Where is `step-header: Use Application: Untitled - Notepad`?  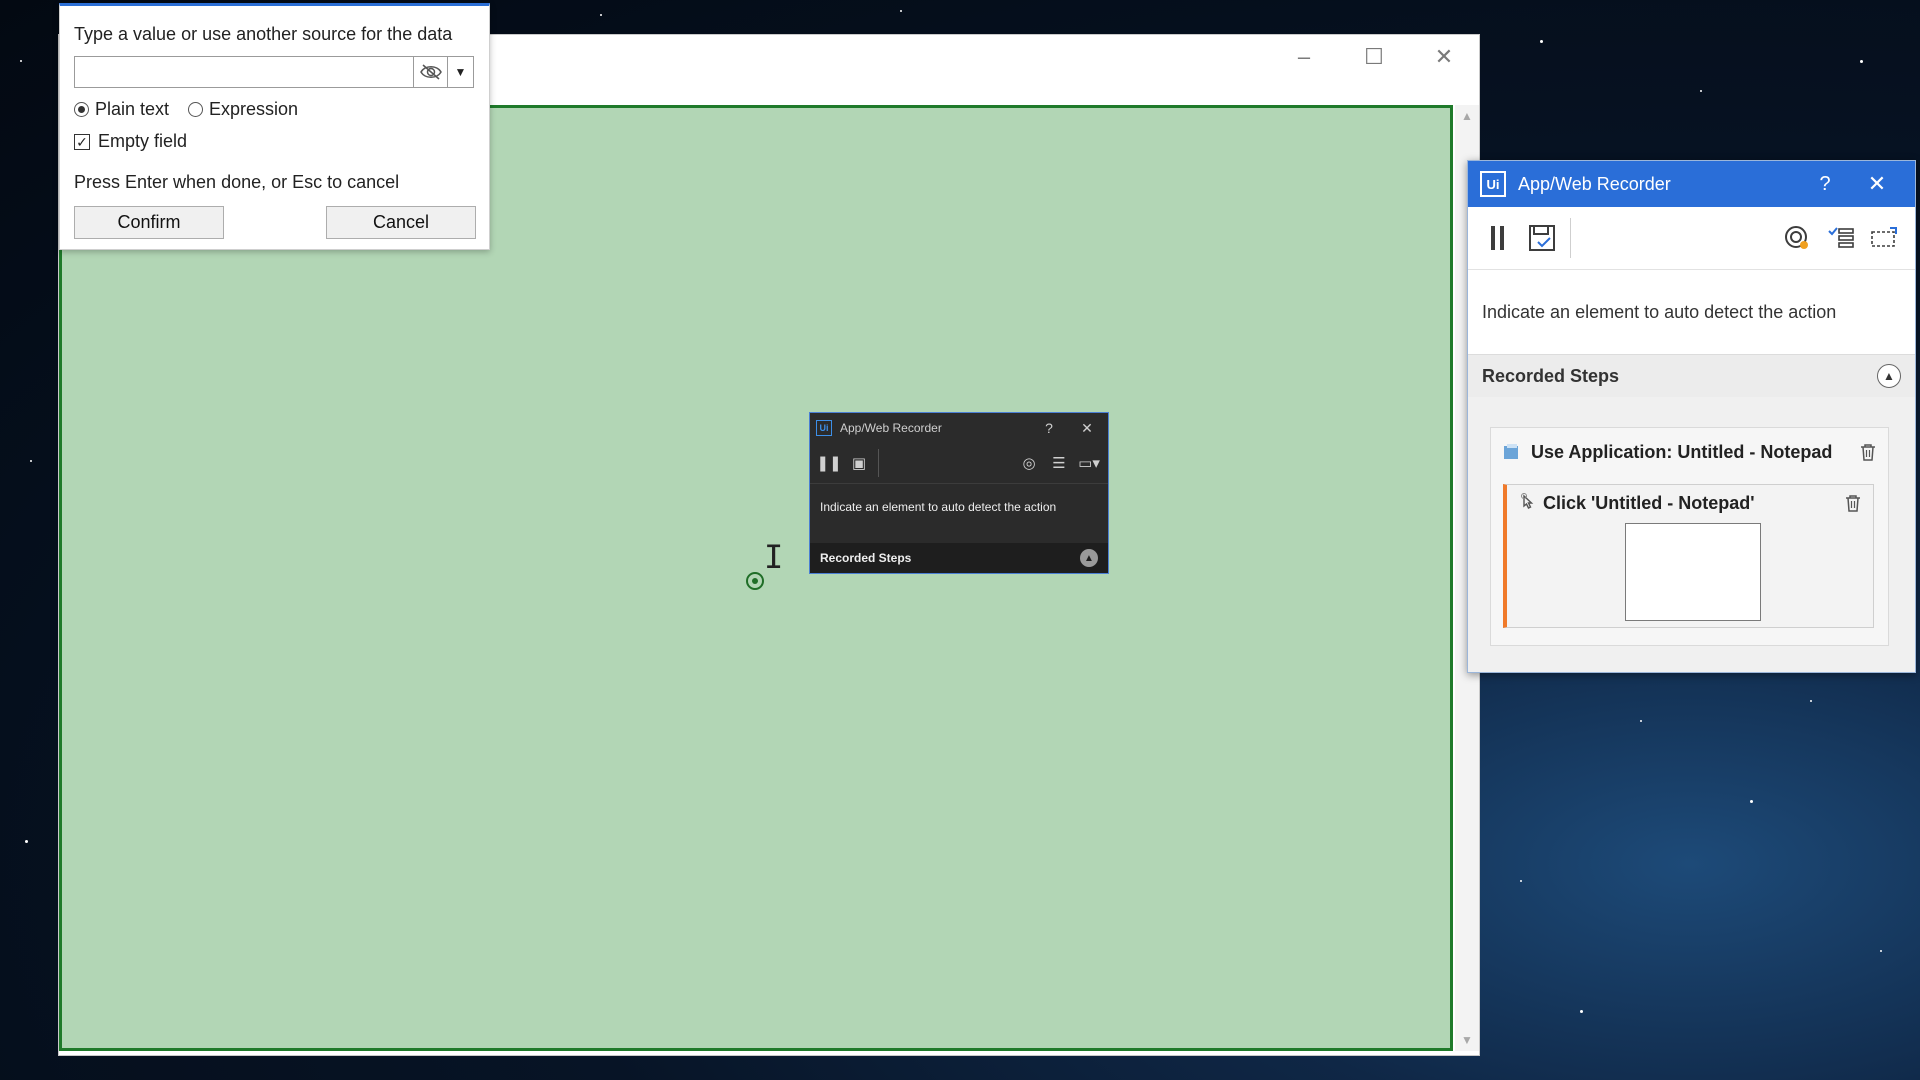
step-header: Use Application: Untitled - Notepad is located at coordinates (1689, 452).